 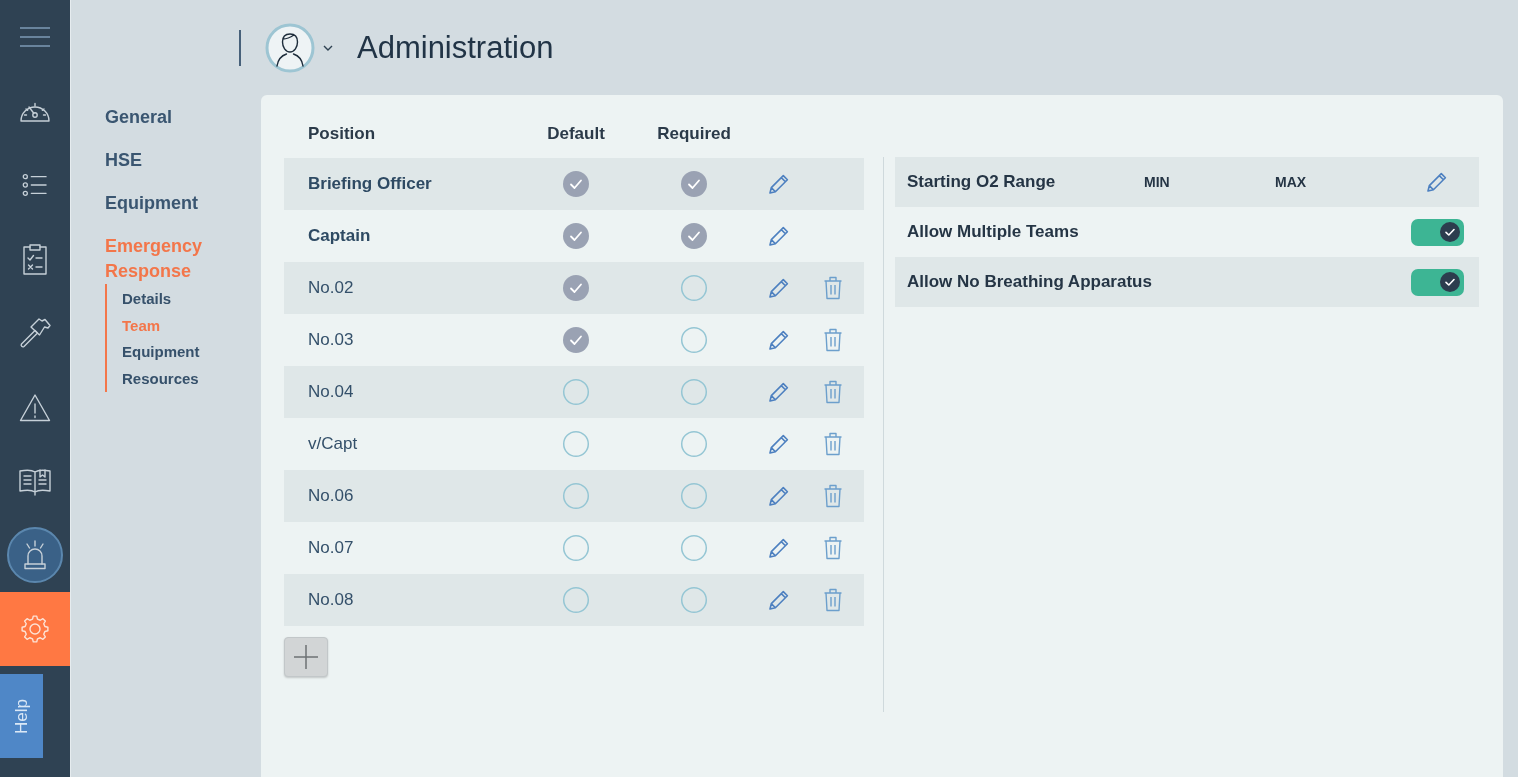 I want to click on position-cell: No.03, so click(x=331, y=339).